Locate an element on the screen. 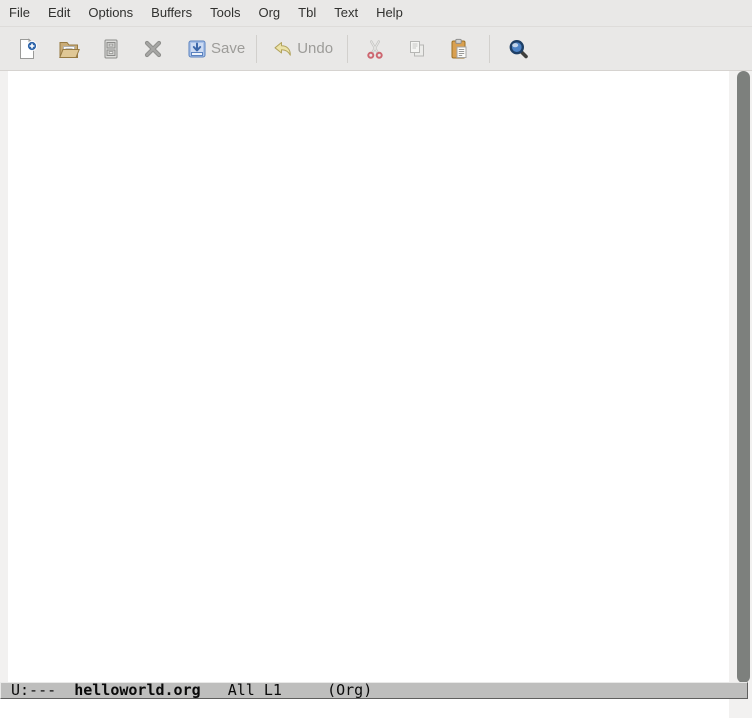 This screenshot has height=718, width=752. paste-button is located at coordinates (459, 49).